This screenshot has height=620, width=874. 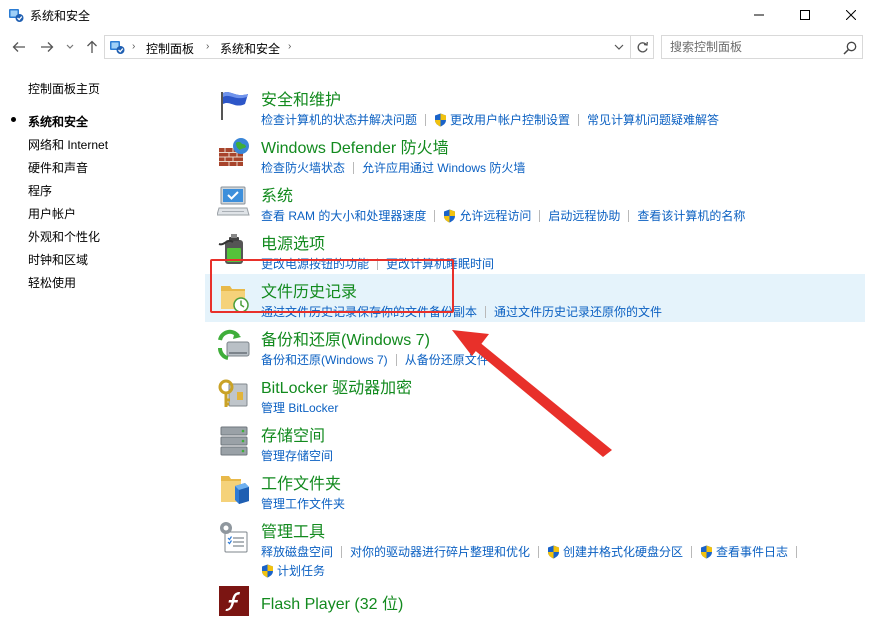 I want to click on flash-player-icon, so click(x=234, y=601).